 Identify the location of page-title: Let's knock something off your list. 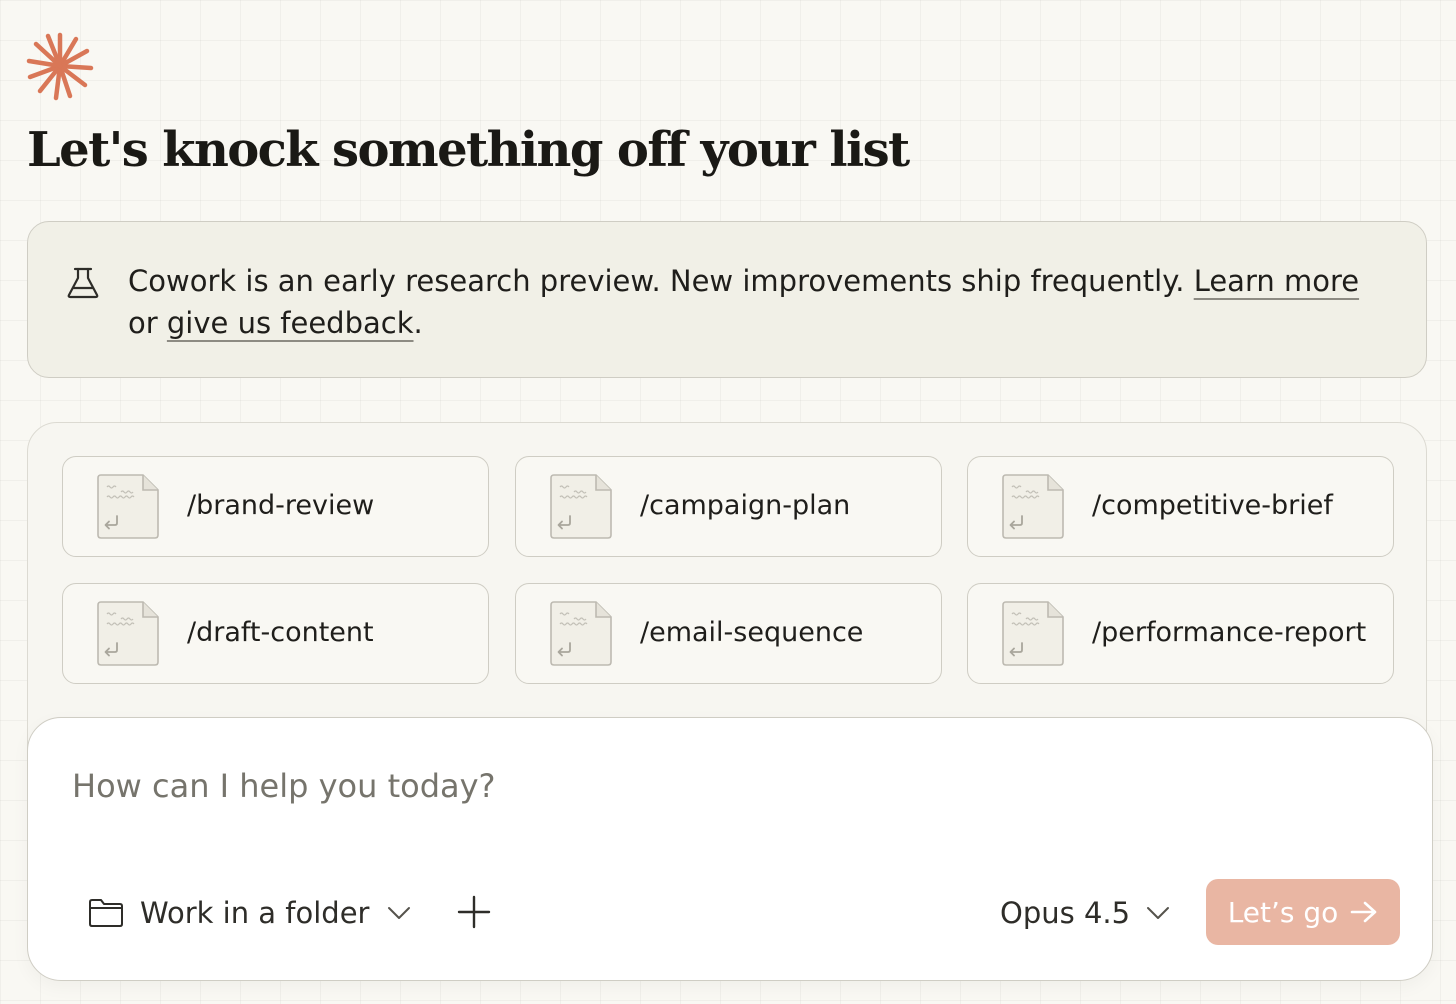
(468, 150).